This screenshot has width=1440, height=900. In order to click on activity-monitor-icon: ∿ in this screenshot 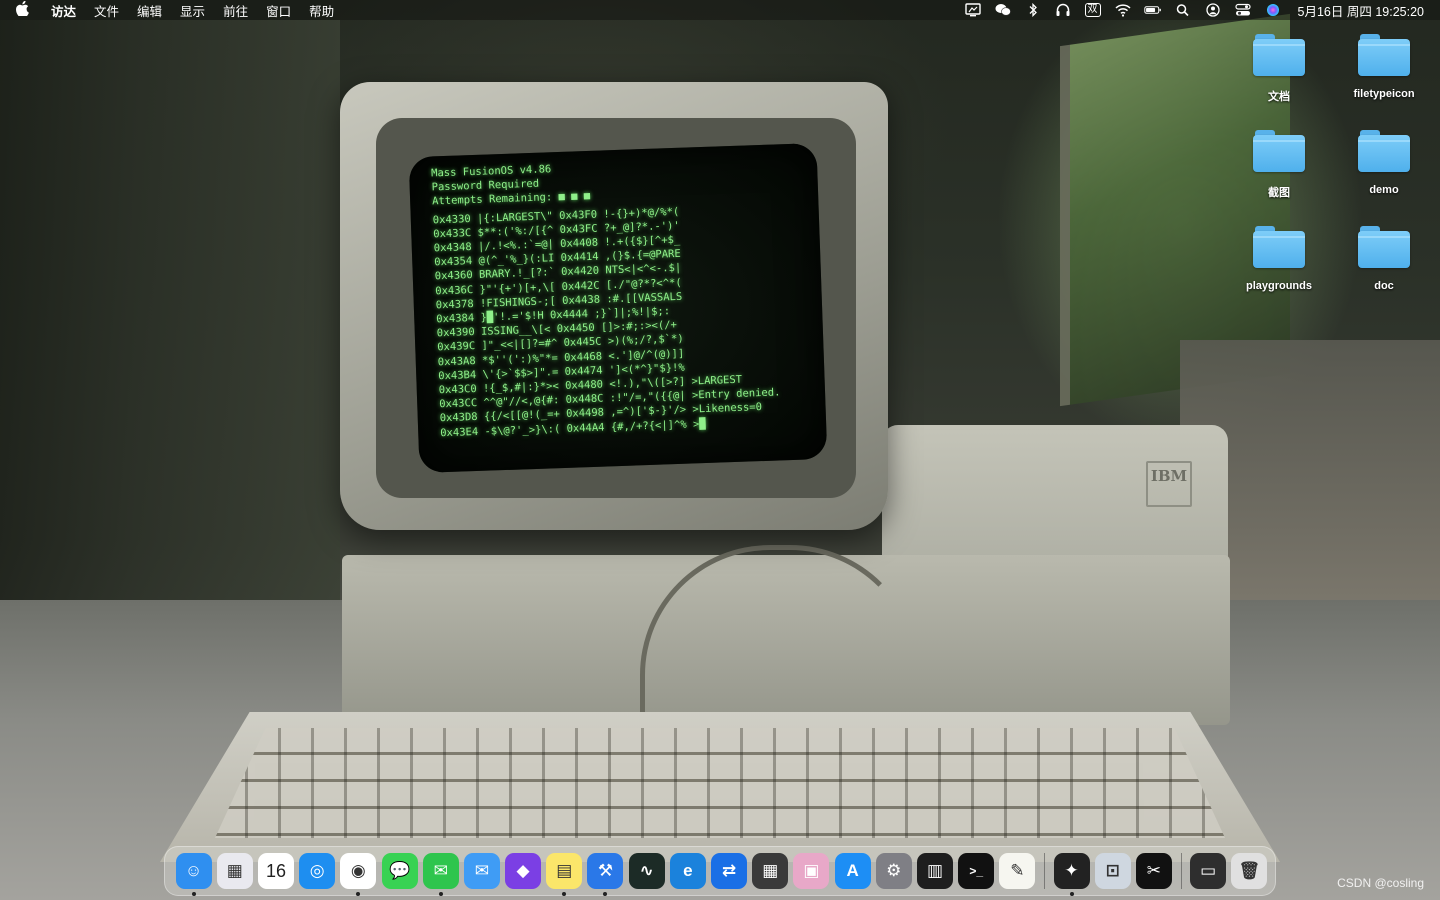, I will do `click(646, 870)`.